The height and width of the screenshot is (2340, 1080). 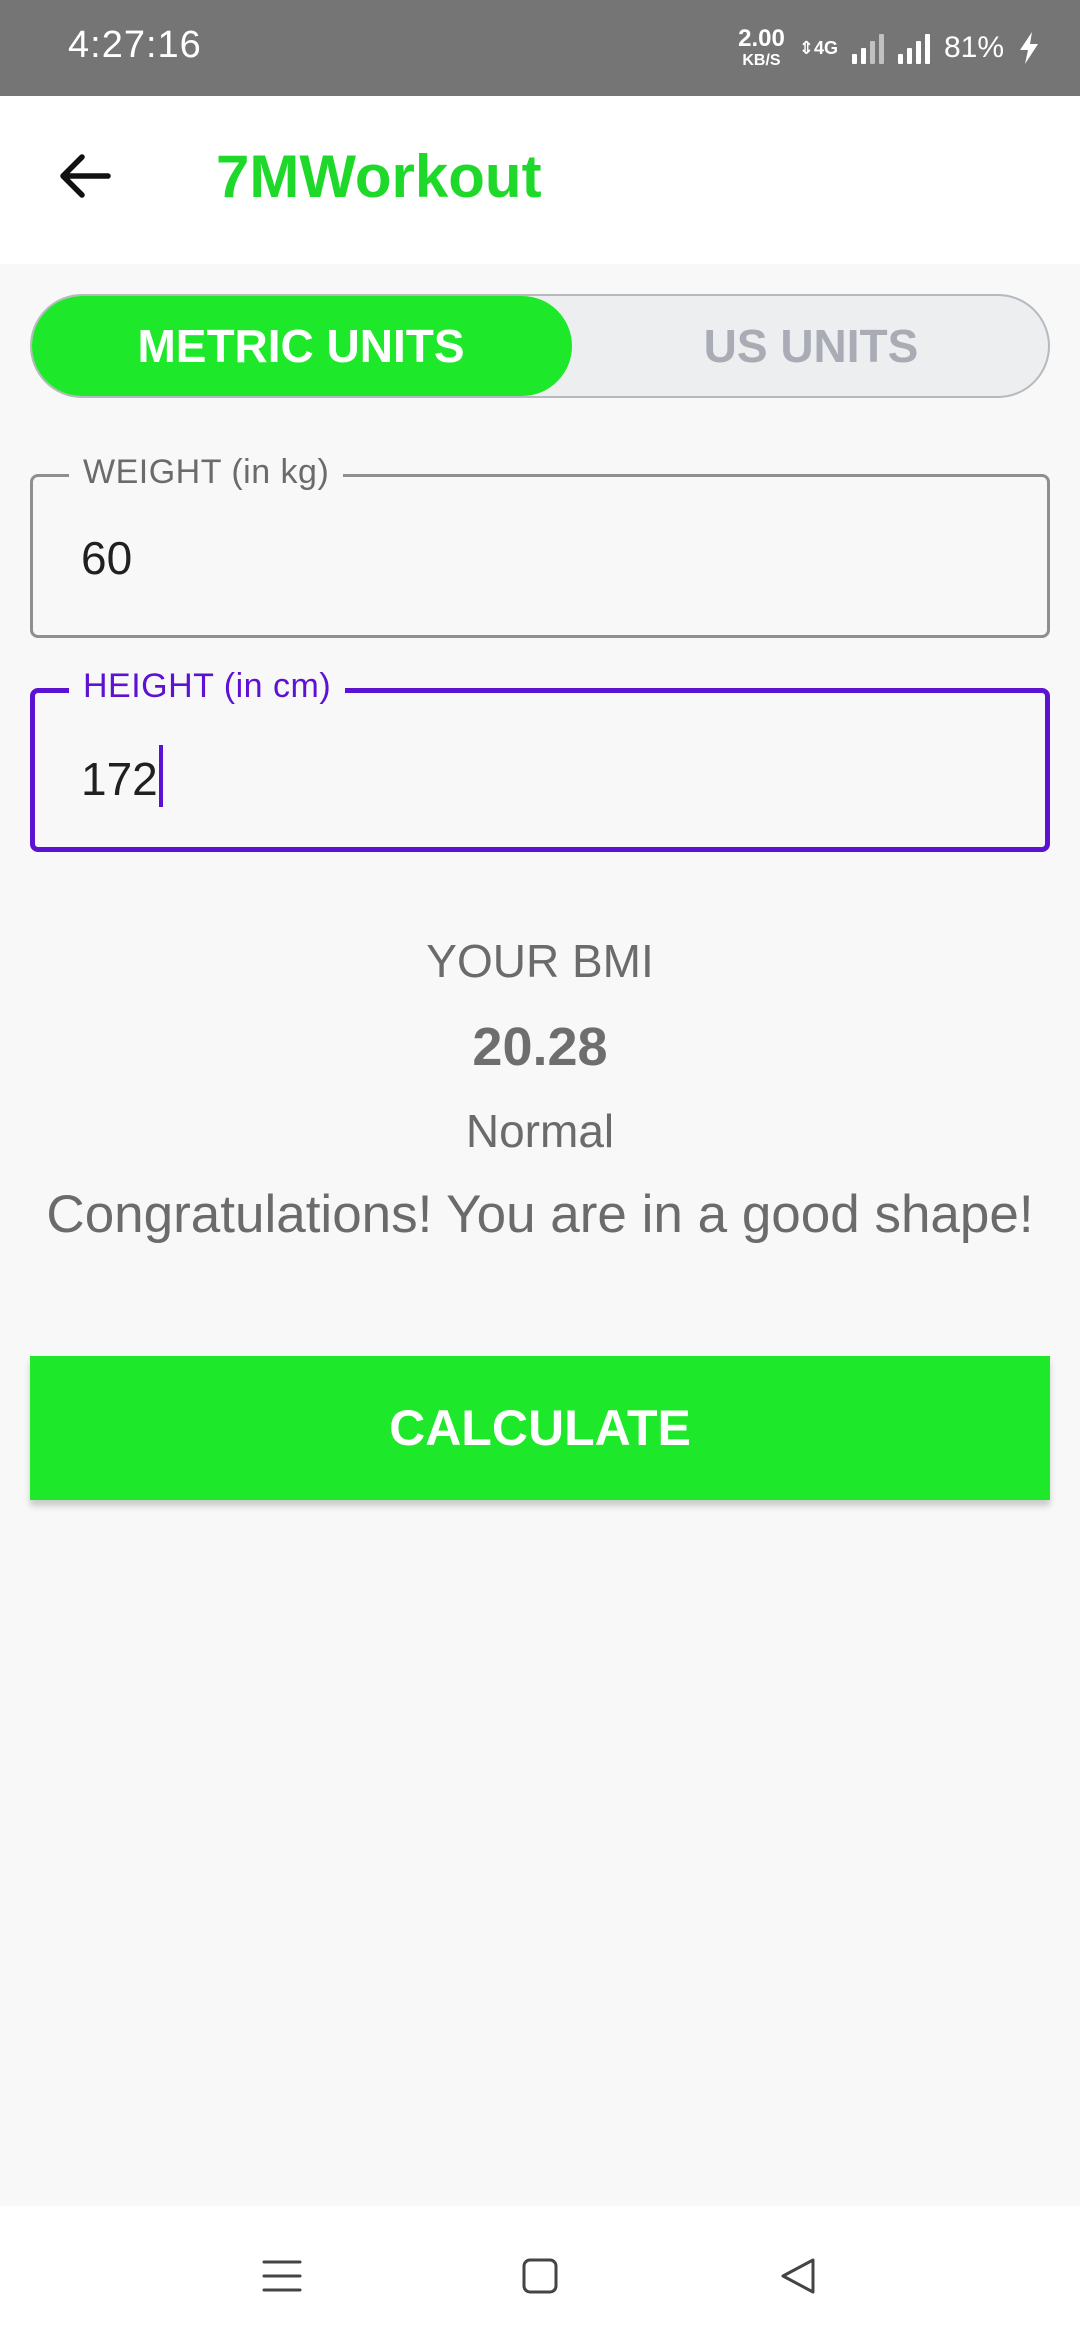 I want to click on home-button, so click(x=540, y=2276).